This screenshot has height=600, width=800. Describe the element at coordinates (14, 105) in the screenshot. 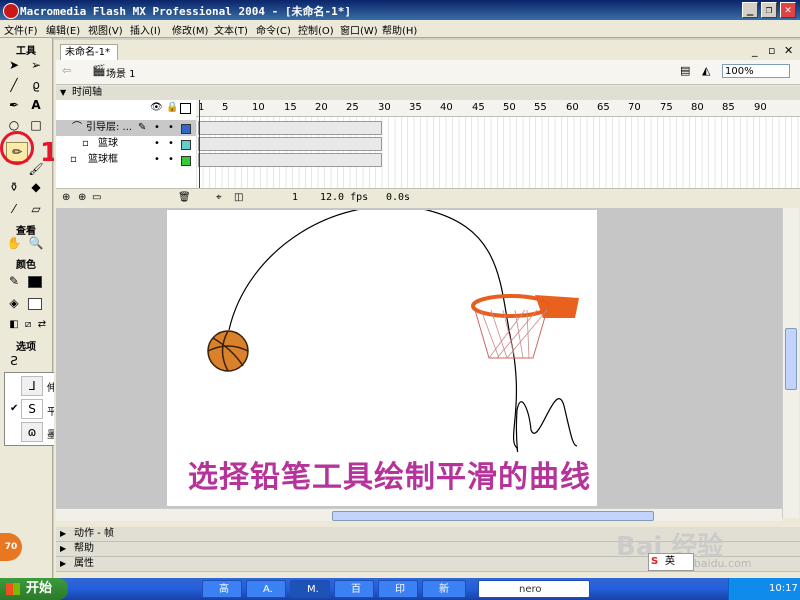

I see `pen-tool-icon: ✒` at that location.